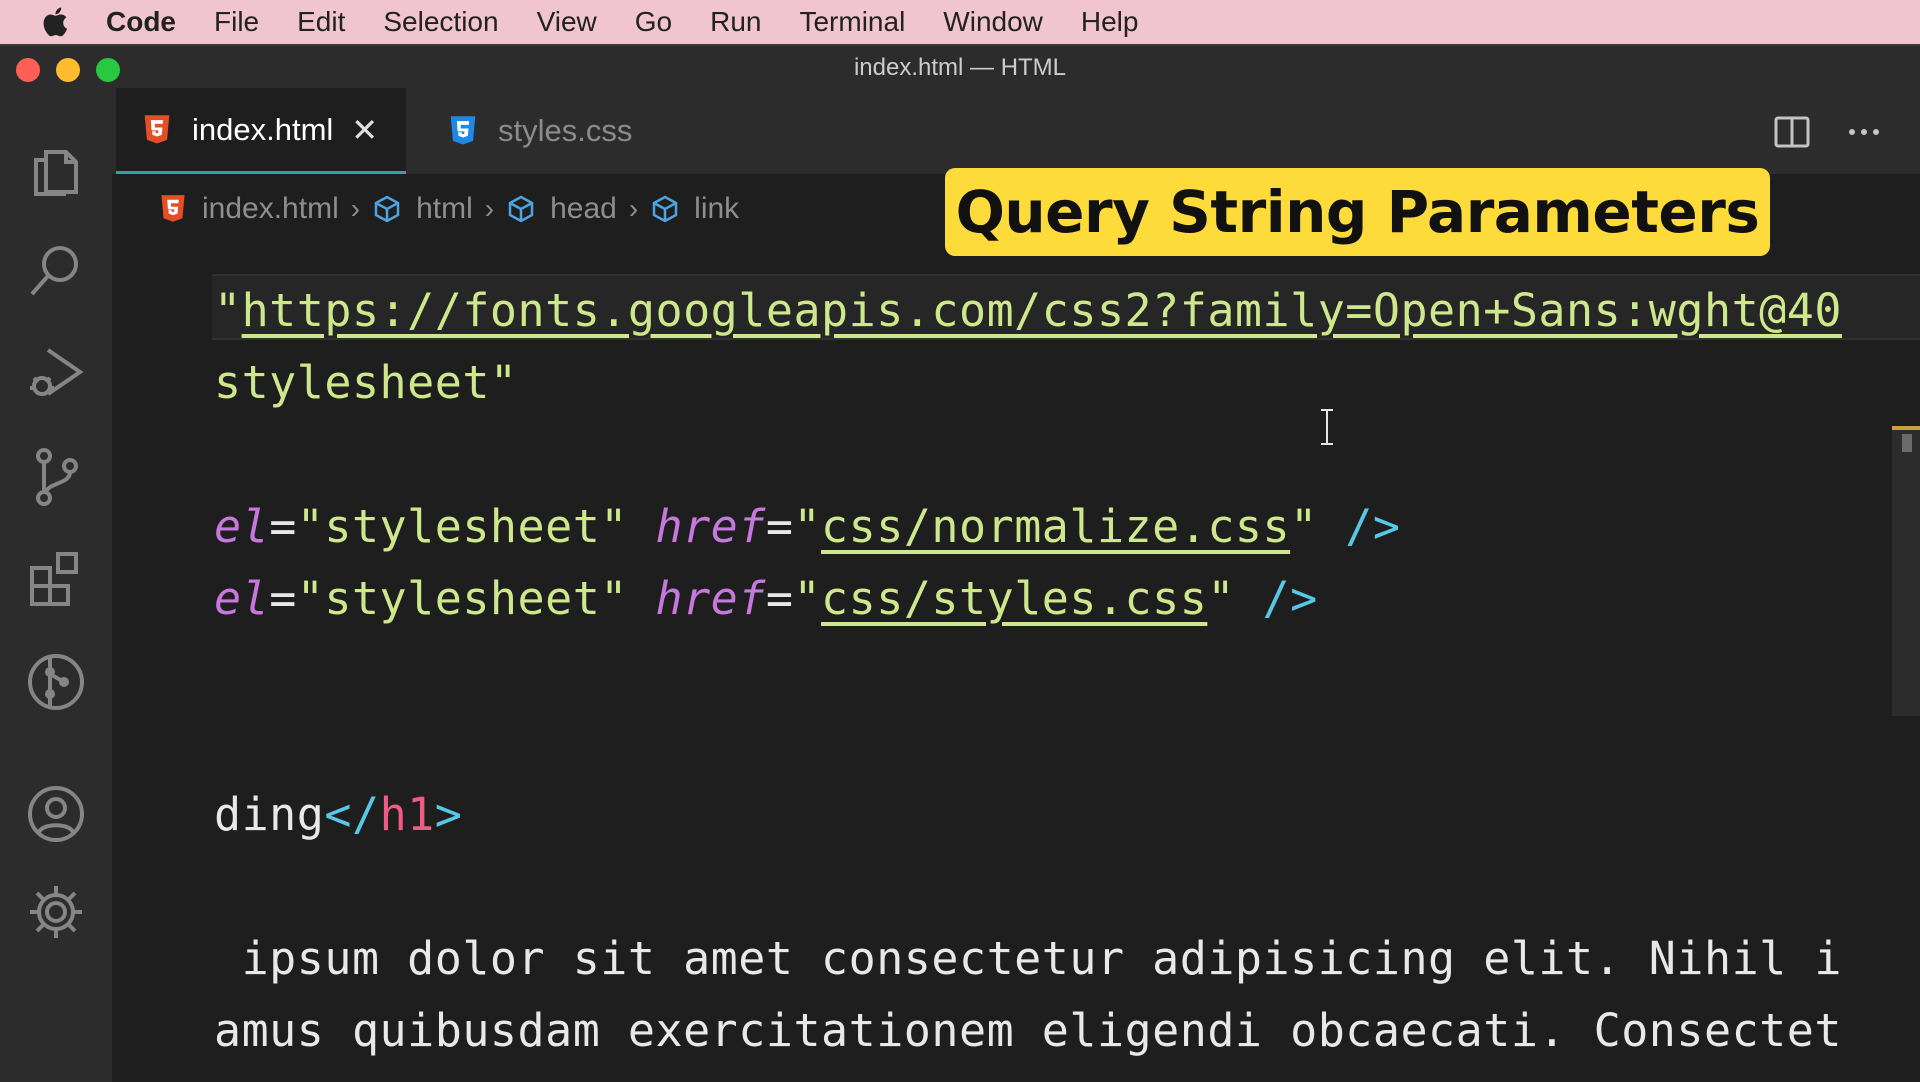  Describe the element at coordinates (56, 912) in the screenshot. I see `settings-gear-icon` at that location.